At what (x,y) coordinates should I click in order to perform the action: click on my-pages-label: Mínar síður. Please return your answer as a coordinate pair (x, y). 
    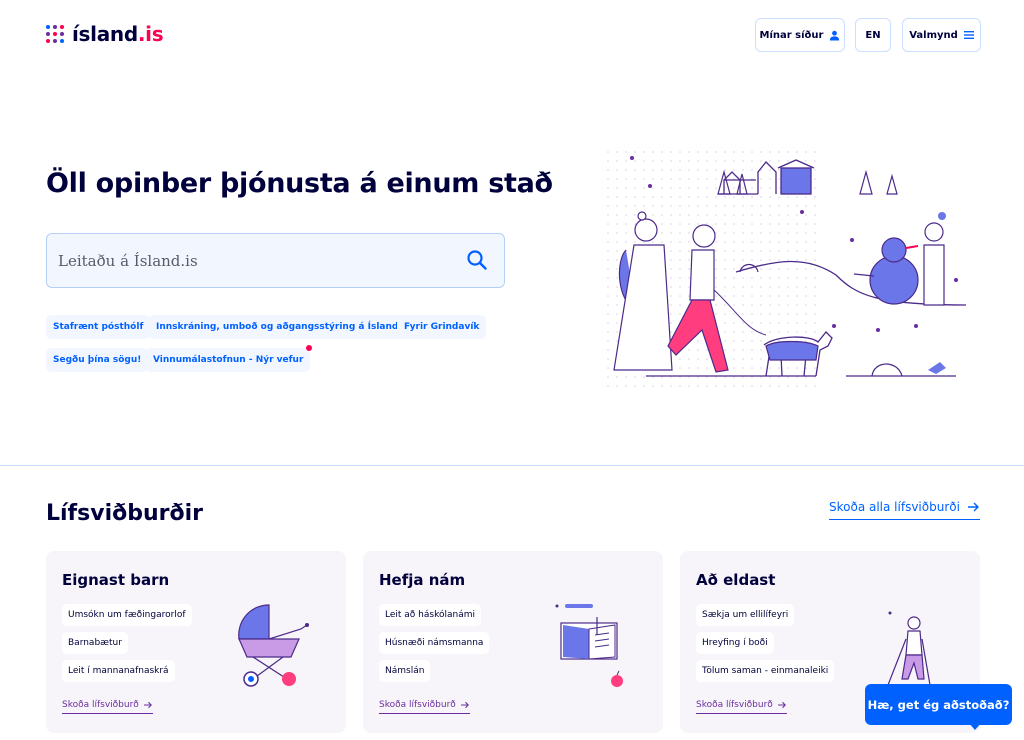
    Looking at the image, I should click on (791, 35).